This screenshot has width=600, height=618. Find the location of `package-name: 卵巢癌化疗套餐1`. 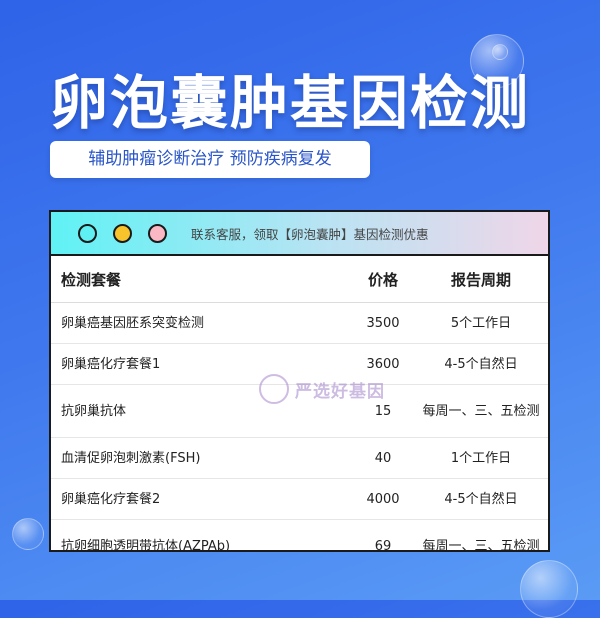

package-name: 卵巢癌化疗套餐1 is located at coordinates (201, 364).